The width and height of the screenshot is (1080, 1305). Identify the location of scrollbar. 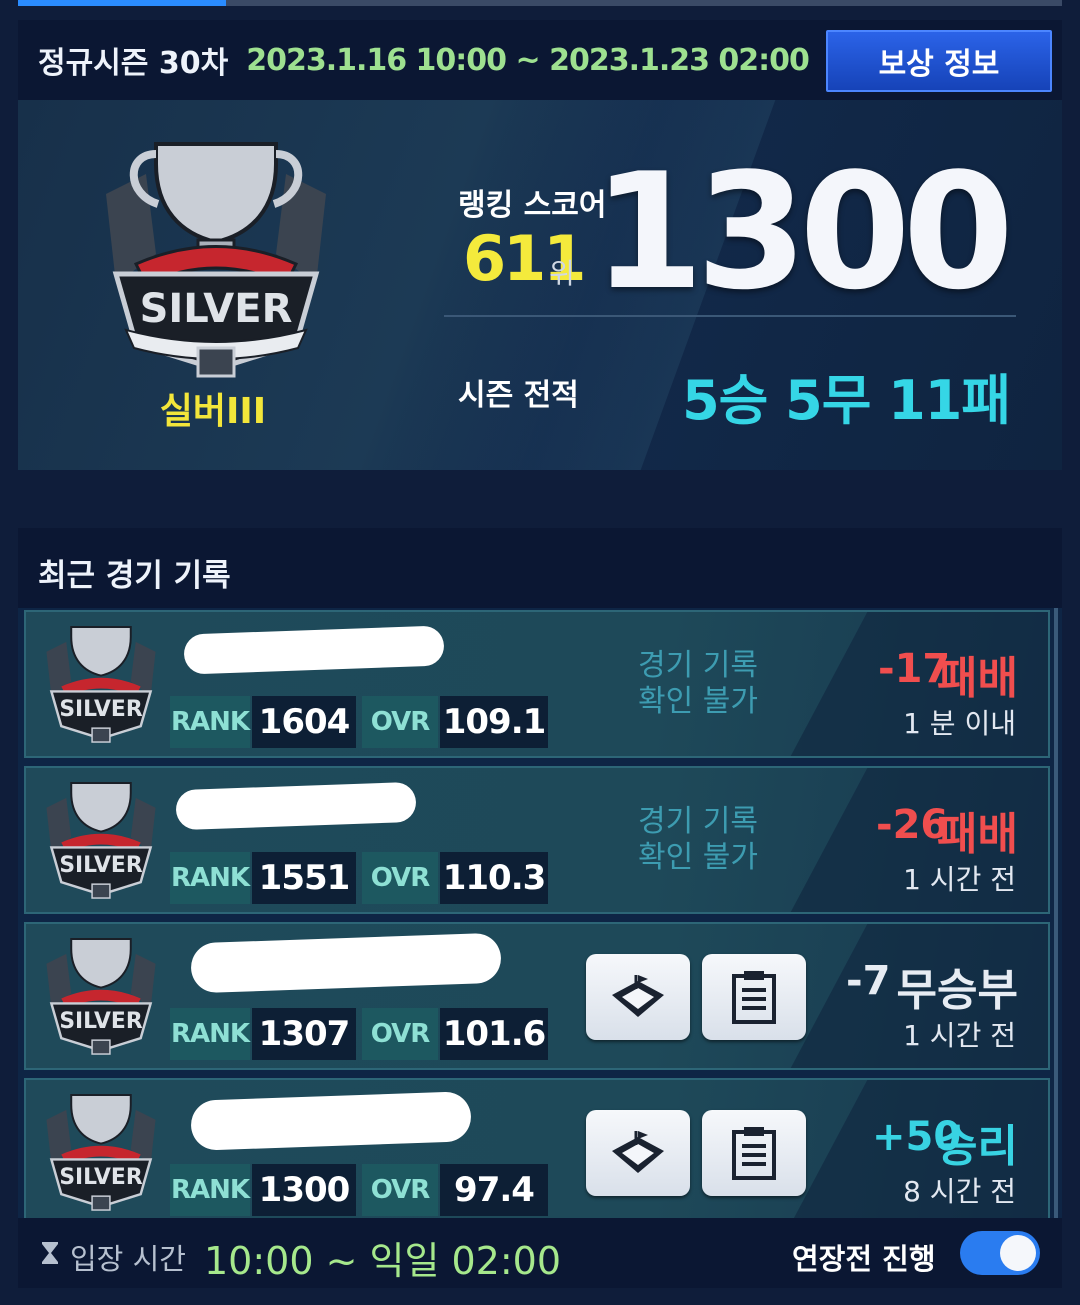
(1056, 913).